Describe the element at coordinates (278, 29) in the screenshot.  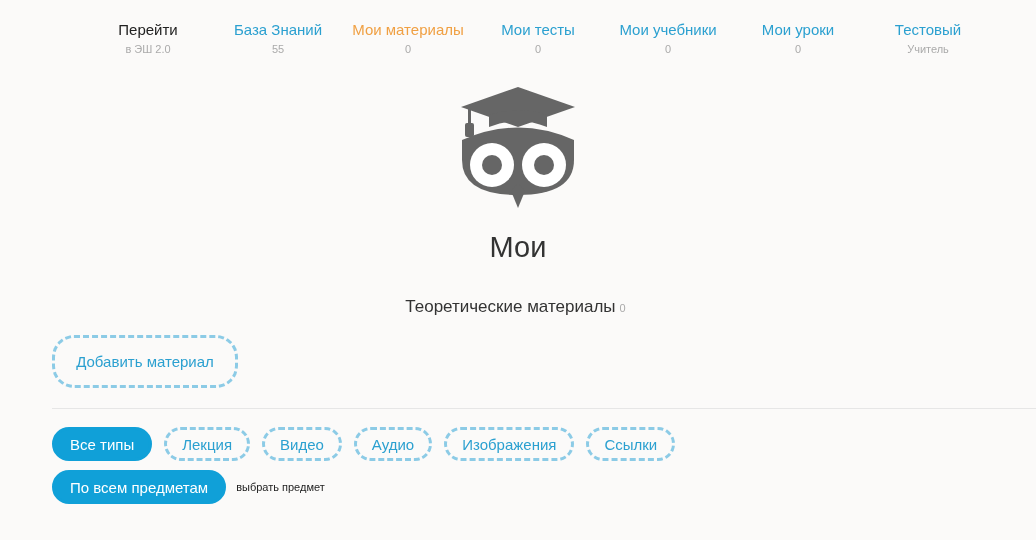
I see `nav-link: База Знаний` at that location.